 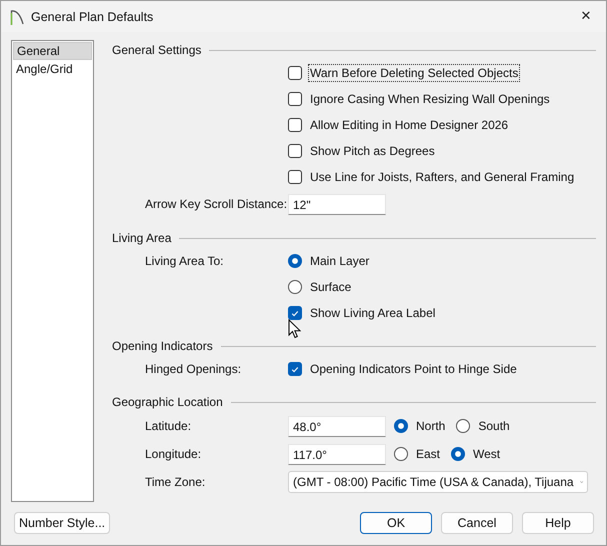 What do you see at coordinates (167, 402) in the screenshot?
I see `section-heading: Geographic Location` at bounding box center [167, 402].